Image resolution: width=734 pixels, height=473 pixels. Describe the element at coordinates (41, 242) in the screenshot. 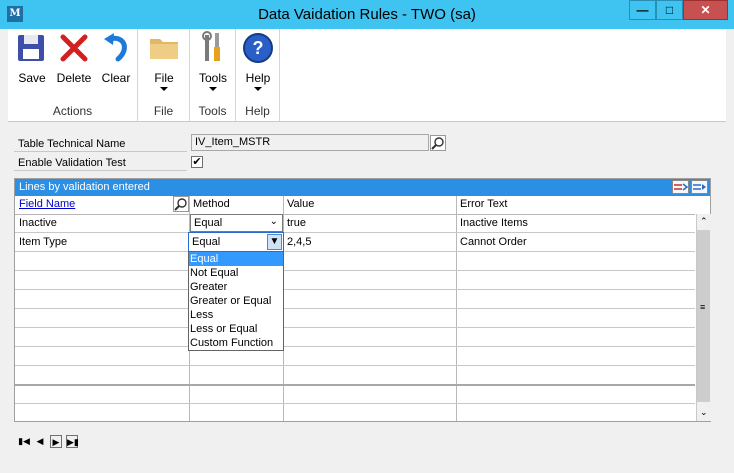

I see `cell-field-name: Item Type` at that location.